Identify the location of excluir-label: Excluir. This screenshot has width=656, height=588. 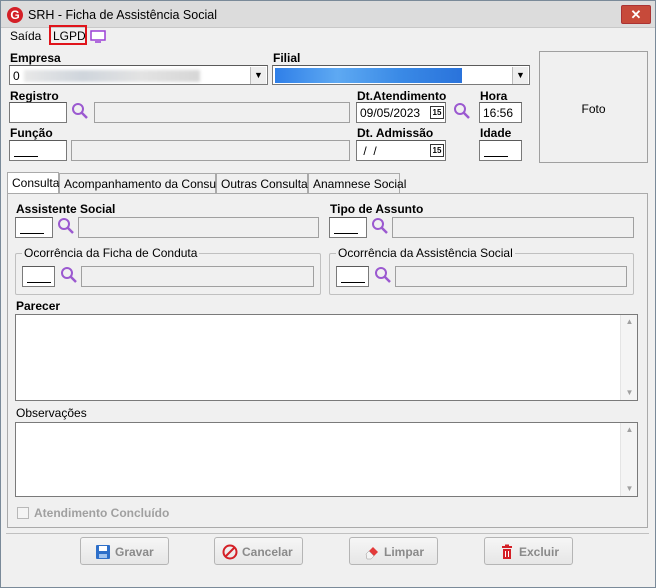
(539, 552).